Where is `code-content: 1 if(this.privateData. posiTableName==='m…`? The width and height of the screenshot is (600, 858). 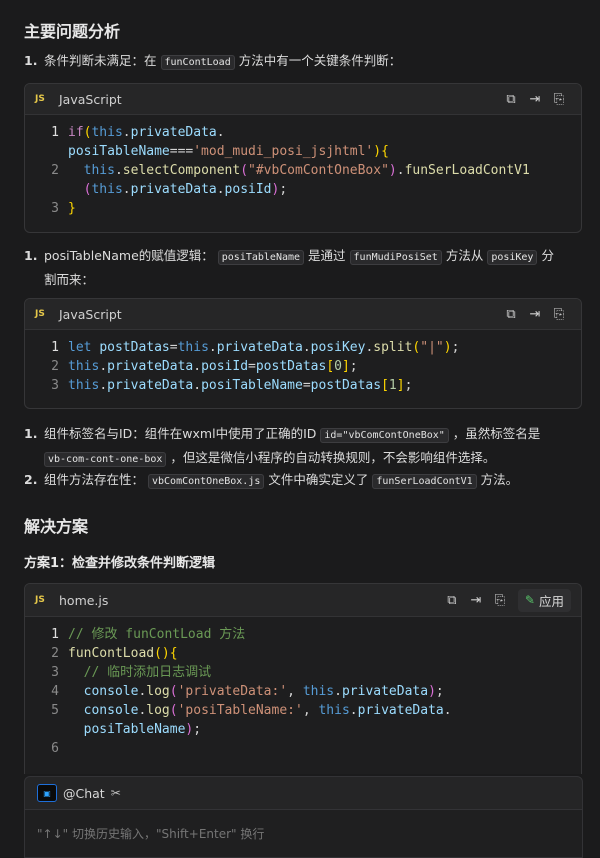 code-content: 1 if(this.privateData. posiTableName==='m… is located at coordinates (290, 170).